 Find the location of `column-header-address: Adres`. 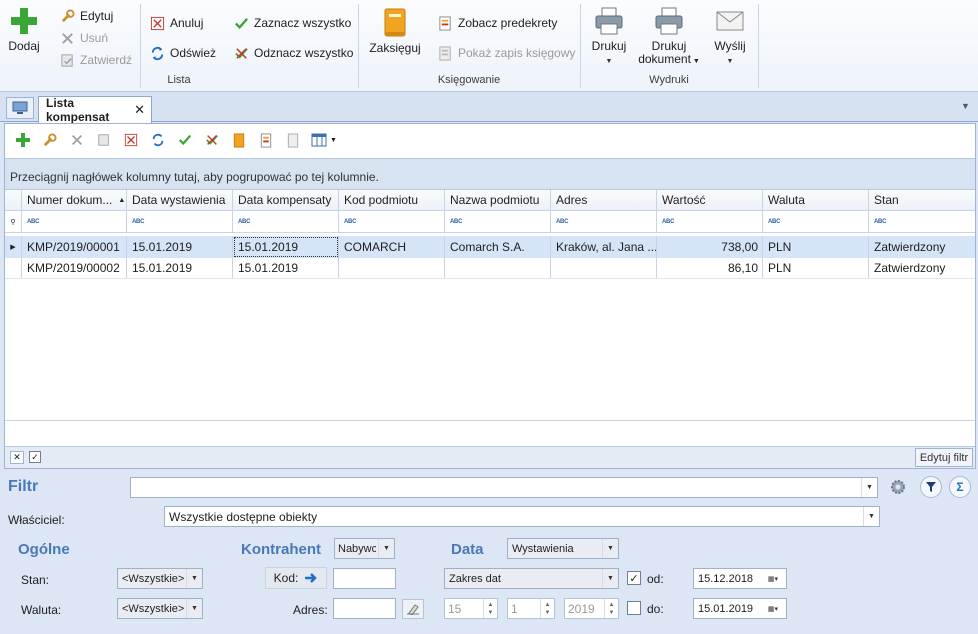

column-header-address: Adres is located at coordinates (604, 200).